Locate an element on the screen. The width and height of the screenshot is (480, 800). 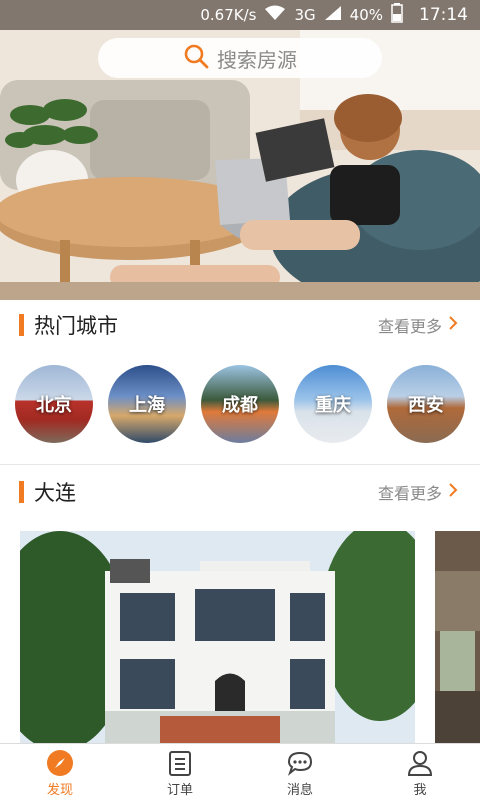
hot-cities-more-link: 查看更多 is located at coordinates (418, 325).